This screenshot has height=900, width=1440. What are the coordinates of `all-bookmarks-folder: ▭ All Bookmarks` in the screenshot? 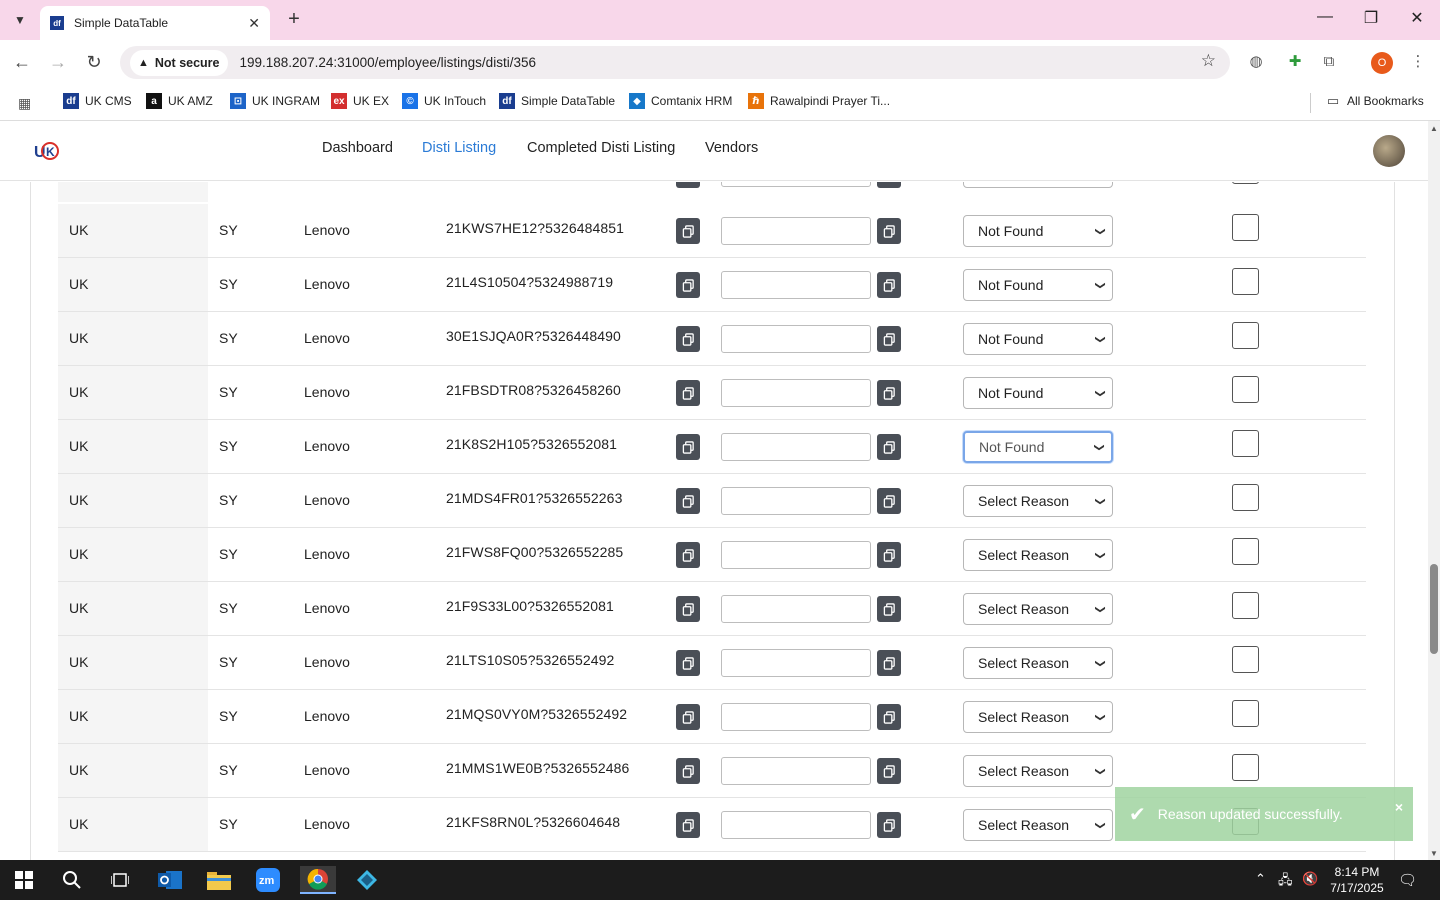 It's located at (1374, 101).